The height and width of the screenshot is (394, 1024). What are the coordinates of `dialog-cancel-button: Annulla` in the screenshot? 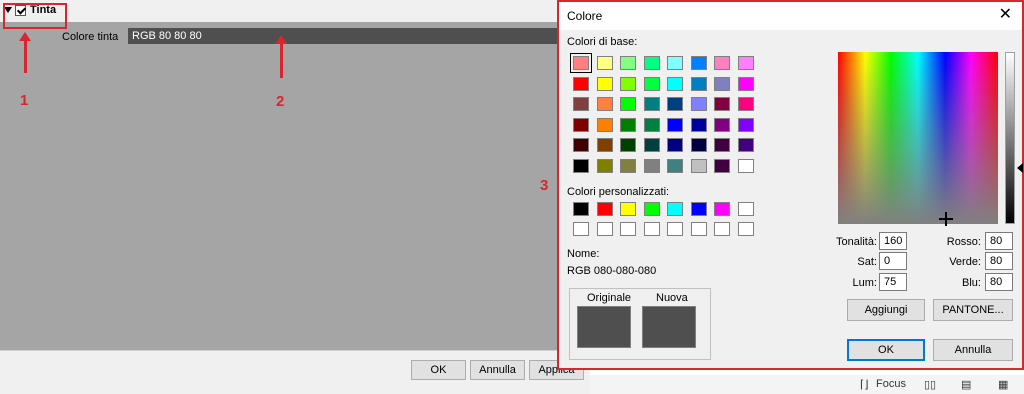 It's located at (973, 350).